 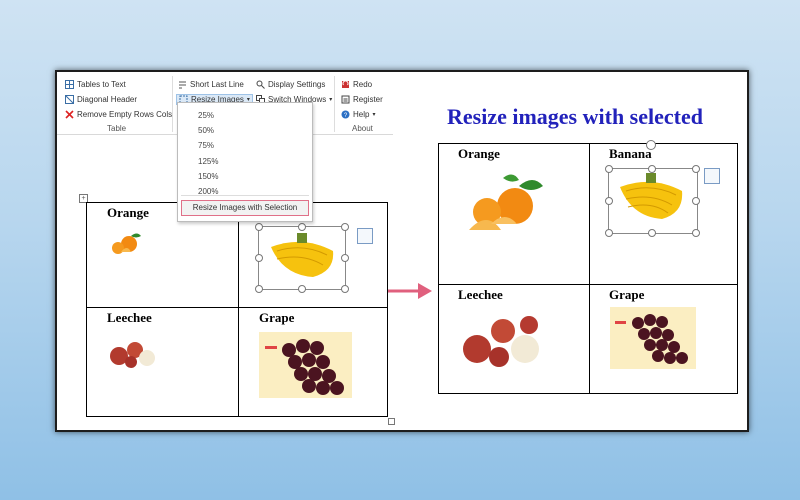 I want to click on arrow-right-icon, so click(x=410, y=291).